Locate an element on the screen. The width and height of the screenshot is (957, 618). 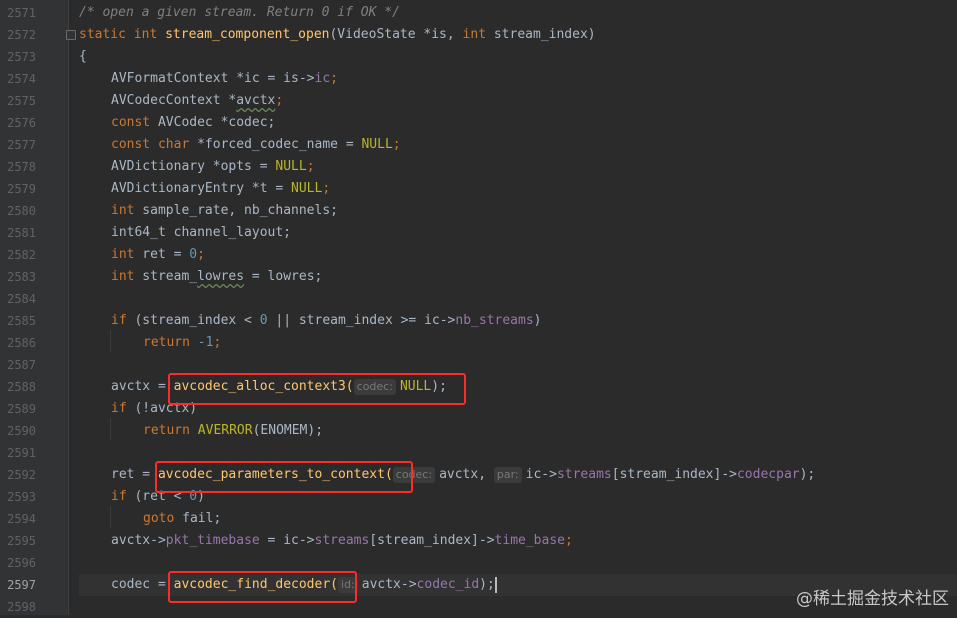
line-number: 2573 is located at coordinates (18, 57).